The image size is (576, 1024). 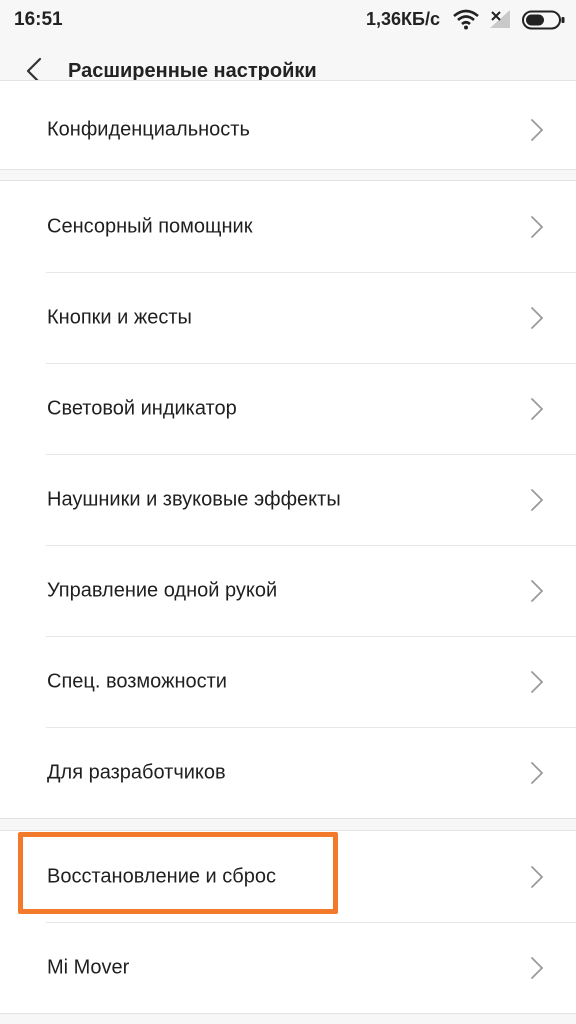 What do you see at coordinates (500, 19) in the screenshot?
I see `signal-icon` at bounding box center [500, 19].